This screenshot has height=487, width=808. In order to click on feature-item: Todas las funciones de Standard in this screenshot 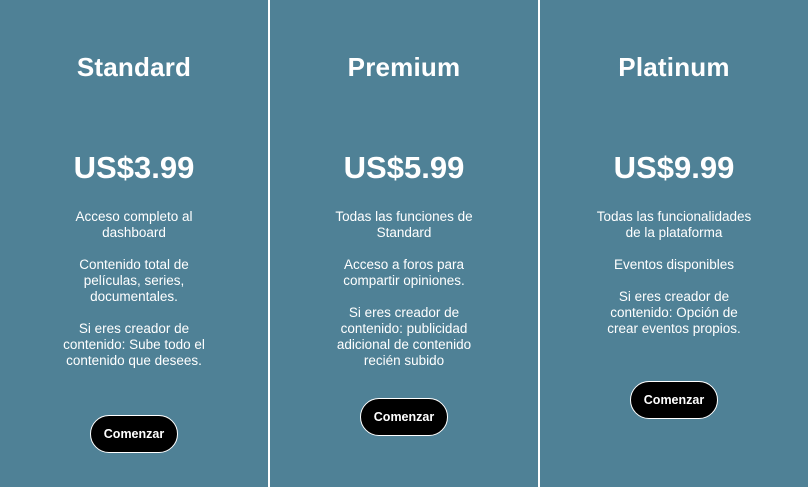, I will do `click(404, 224)`.